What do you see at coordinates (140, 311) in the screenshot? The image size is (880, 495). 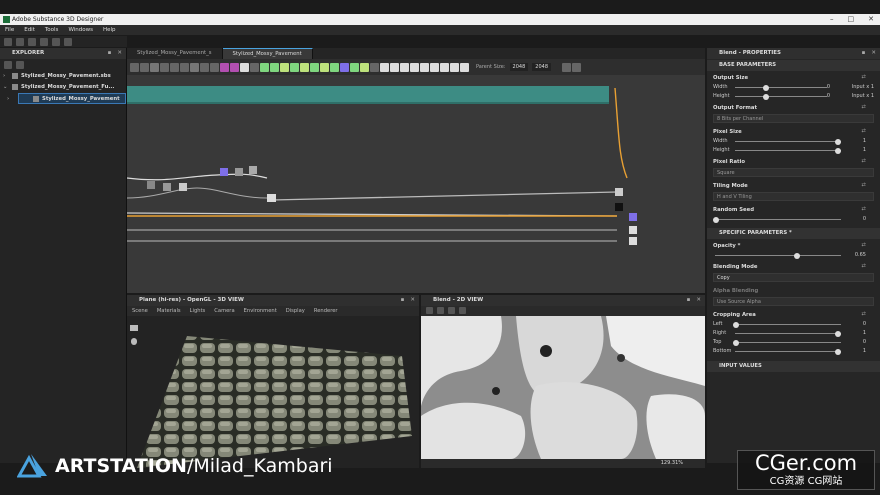 I see `menu-scene: Scene` at bounding box center [140, 311].